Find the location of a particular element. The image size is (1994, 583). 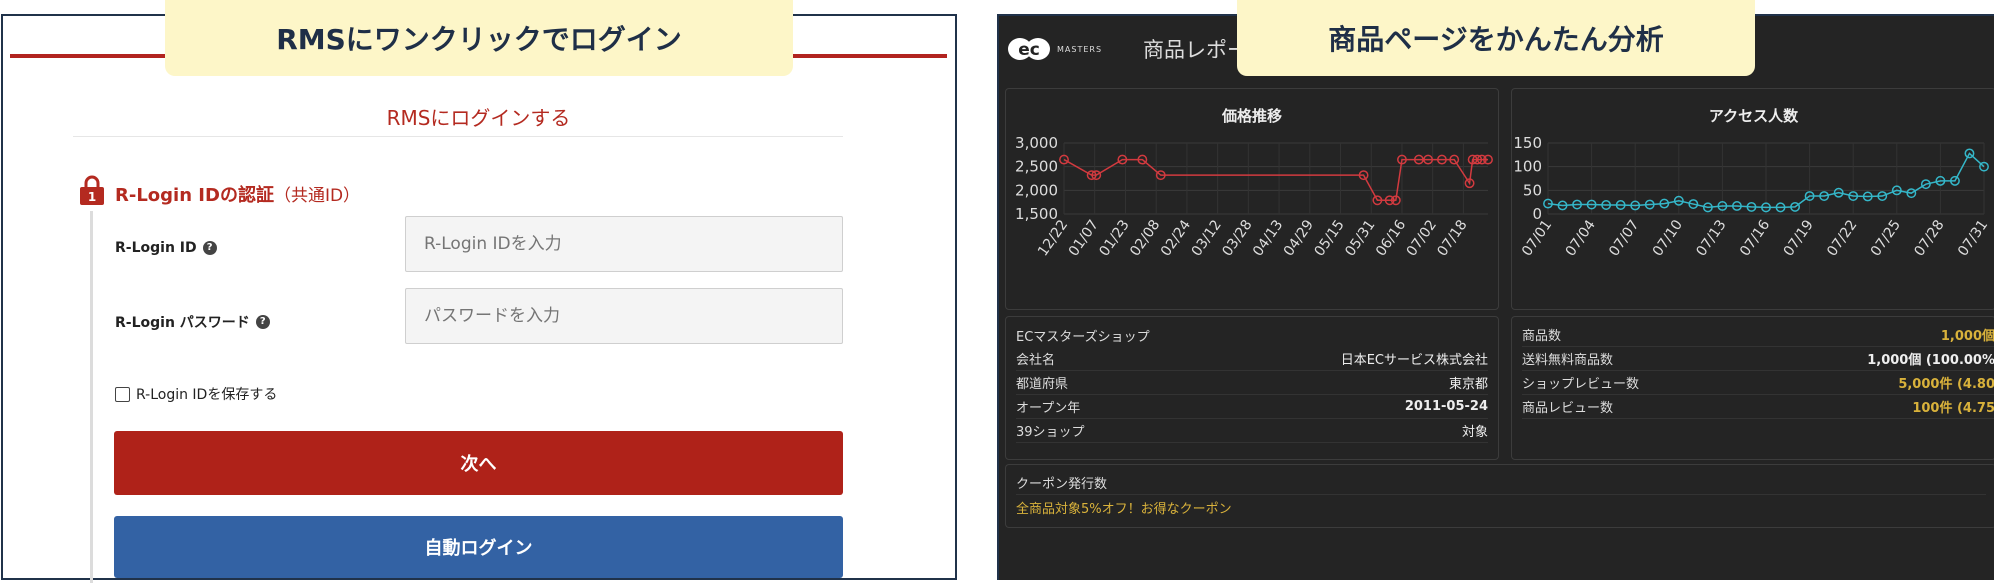

x-tick-label: 07/19 is located at coordinates (1799, 238).